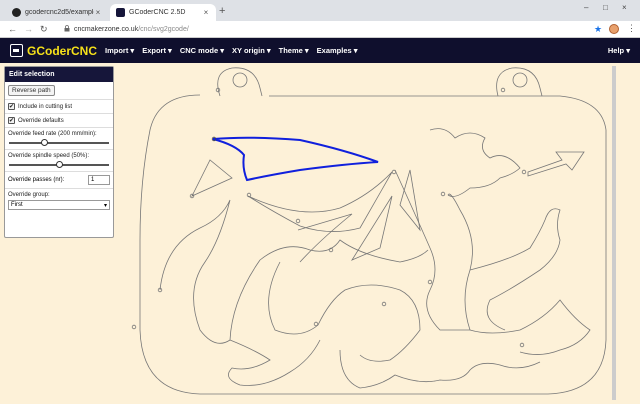  I want to click on right-hole, so click(520, 80).